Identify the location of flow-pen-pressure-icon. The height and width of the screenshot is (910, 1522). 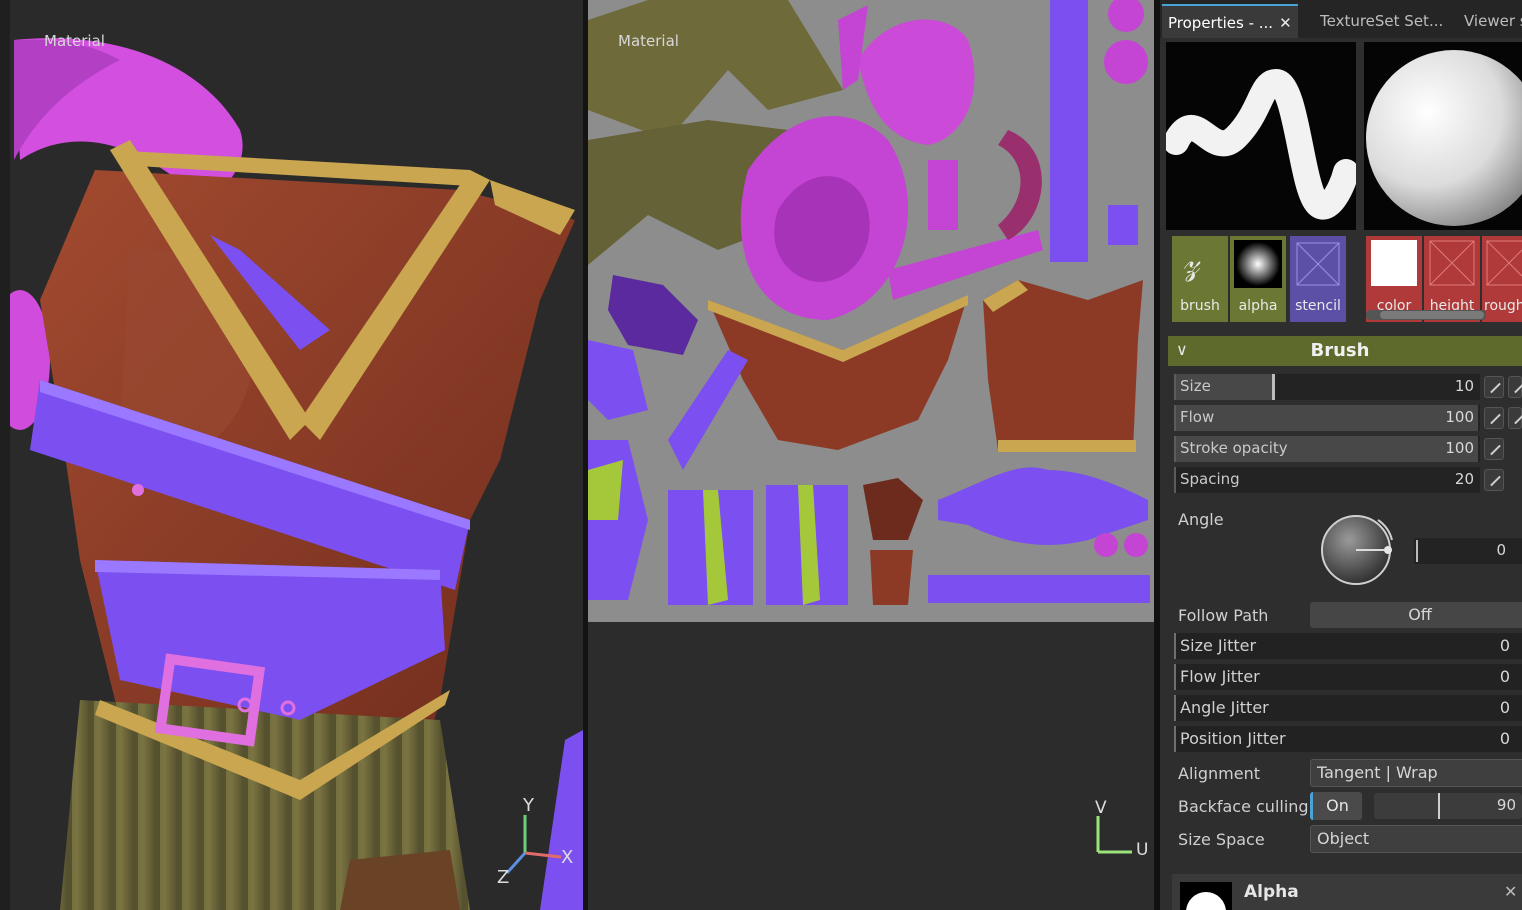
(1494, 418).